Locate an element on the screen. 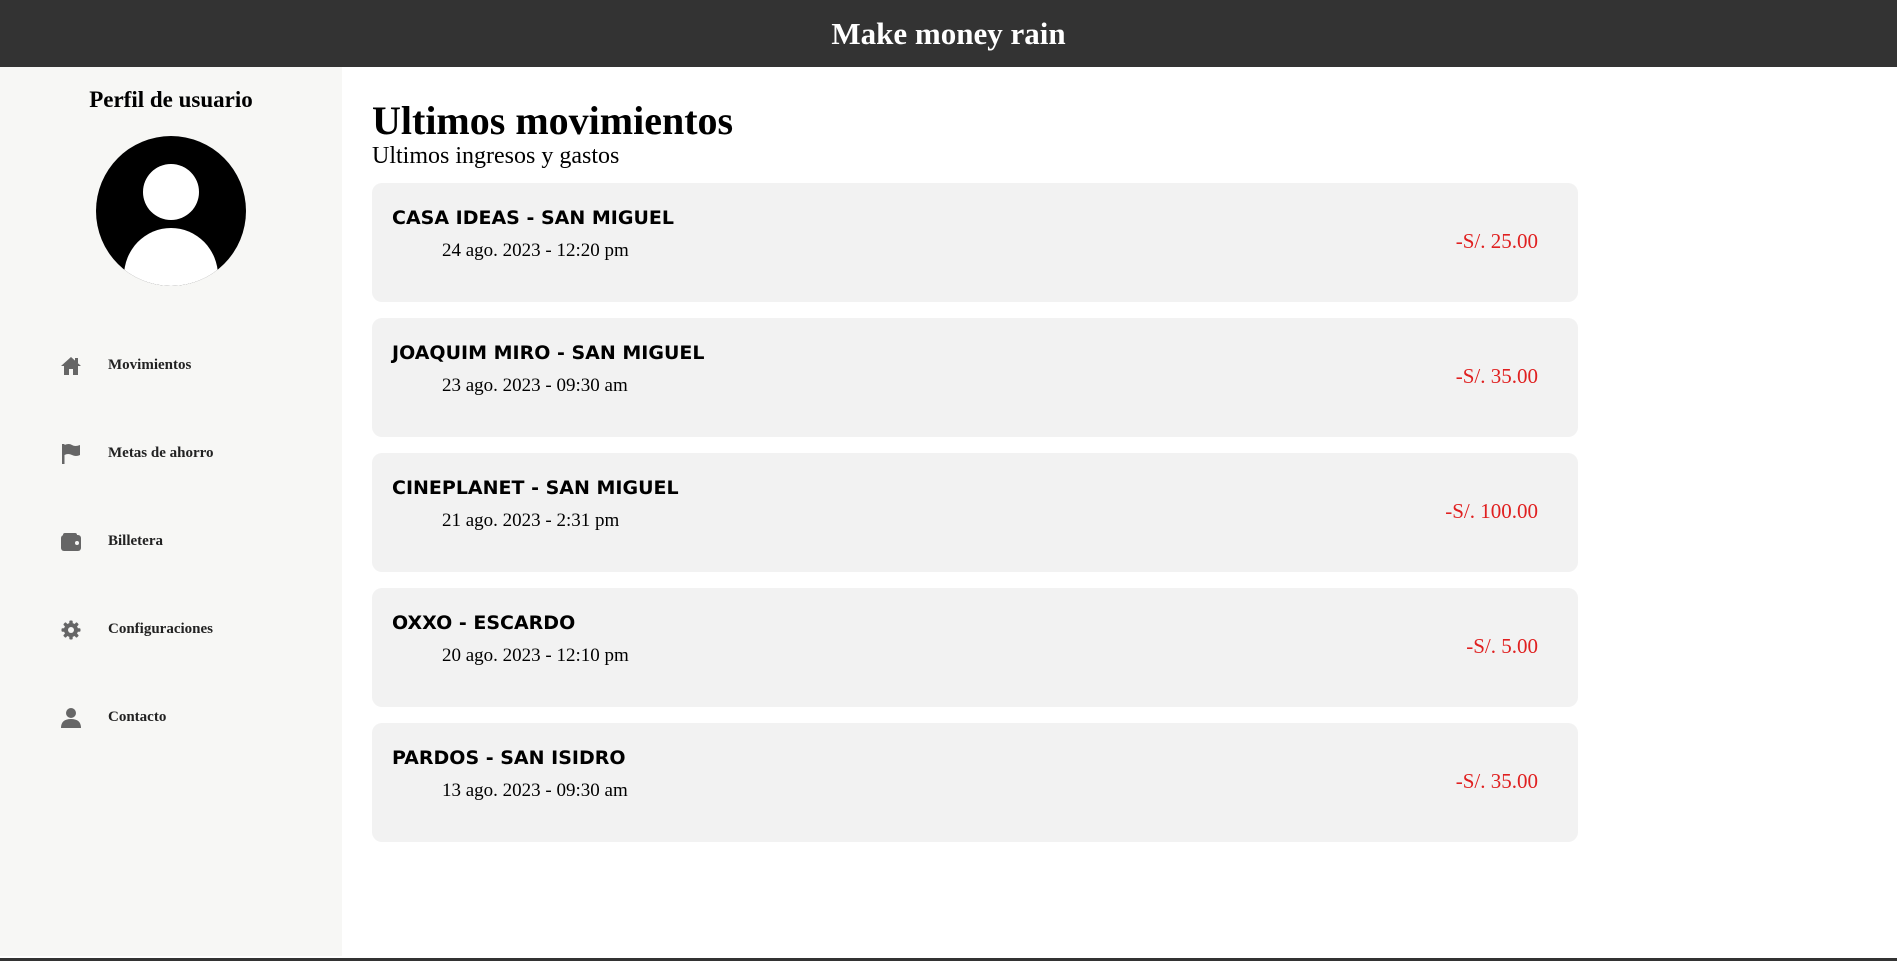 Image resolution: width=1897 pixels, height=961 pixels. sidebar-item-label: Contacto is located at coordinates (137, 717).